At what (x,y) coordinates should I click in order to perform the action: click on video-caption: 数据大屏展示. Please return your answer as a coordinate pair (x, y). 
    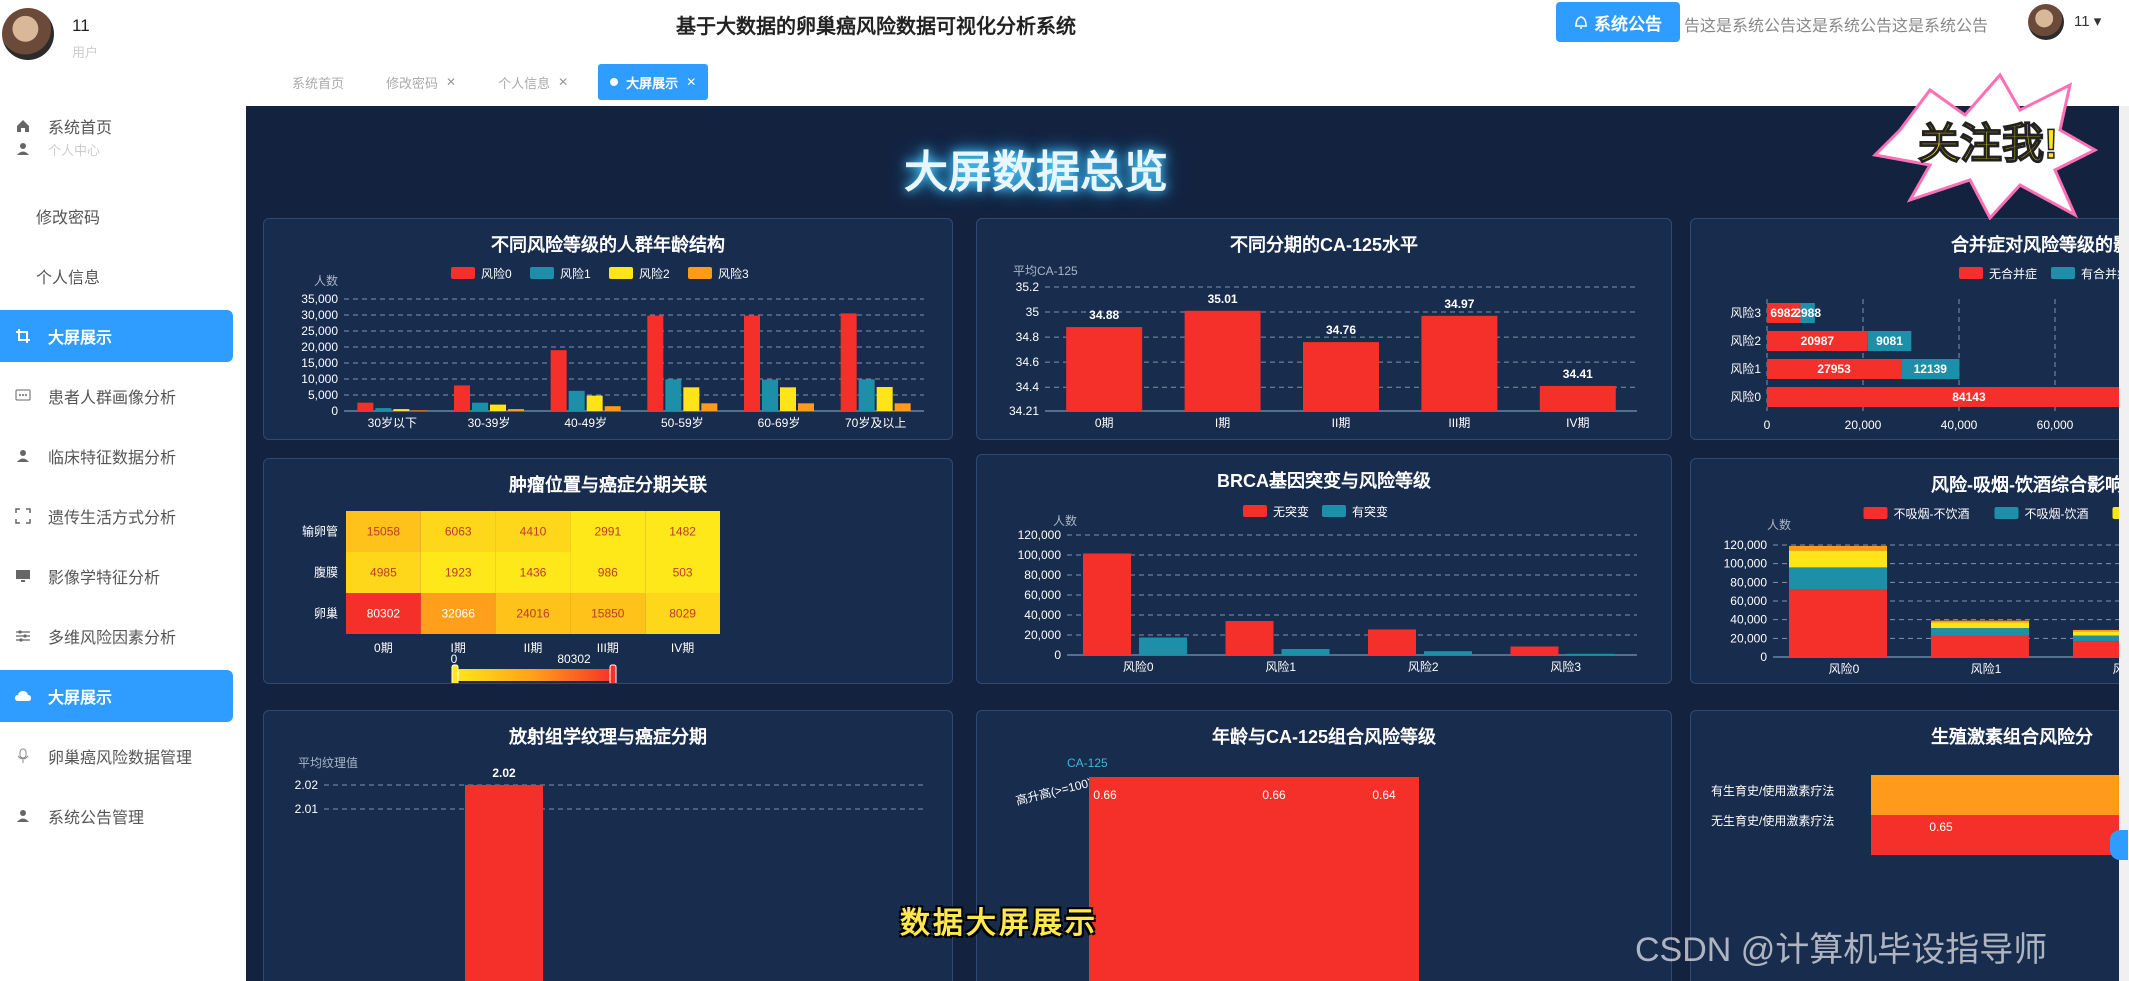
    Looking at the image, I should click on (999, 923).